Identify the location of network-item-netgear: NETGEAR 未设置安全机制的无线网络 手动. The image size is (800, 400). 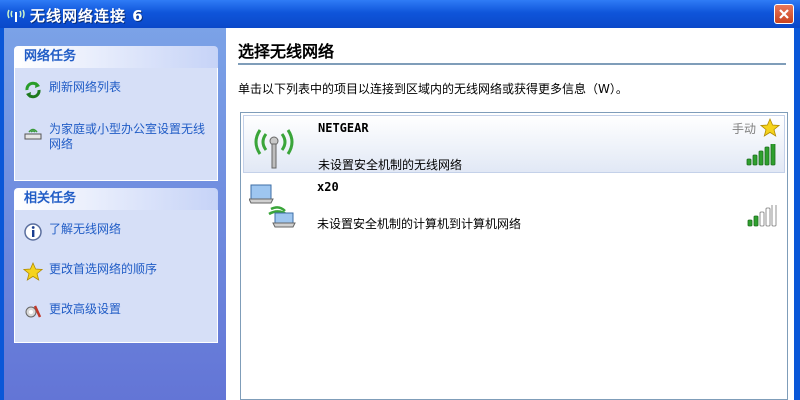
(514, 144).